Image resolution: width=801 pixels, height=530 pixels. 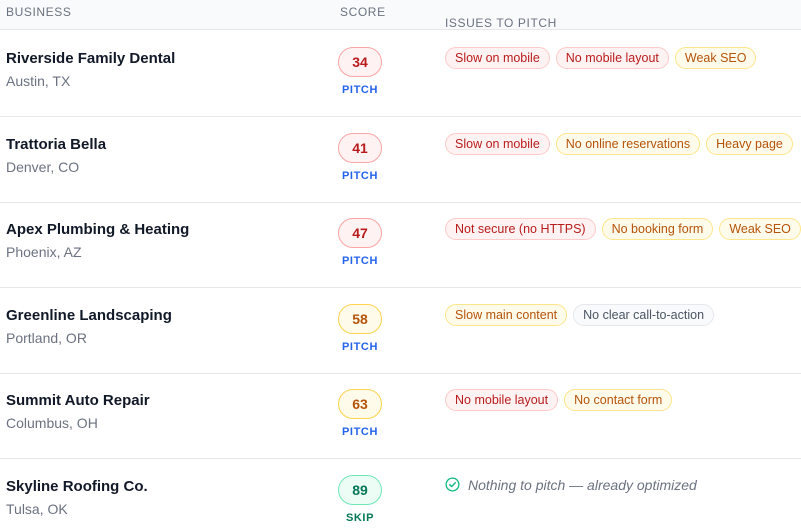 What do you see at coordinates (628, 143) in the screenshot?
I see `issue-tag: No online reservations` at bounding box center [628, 143].